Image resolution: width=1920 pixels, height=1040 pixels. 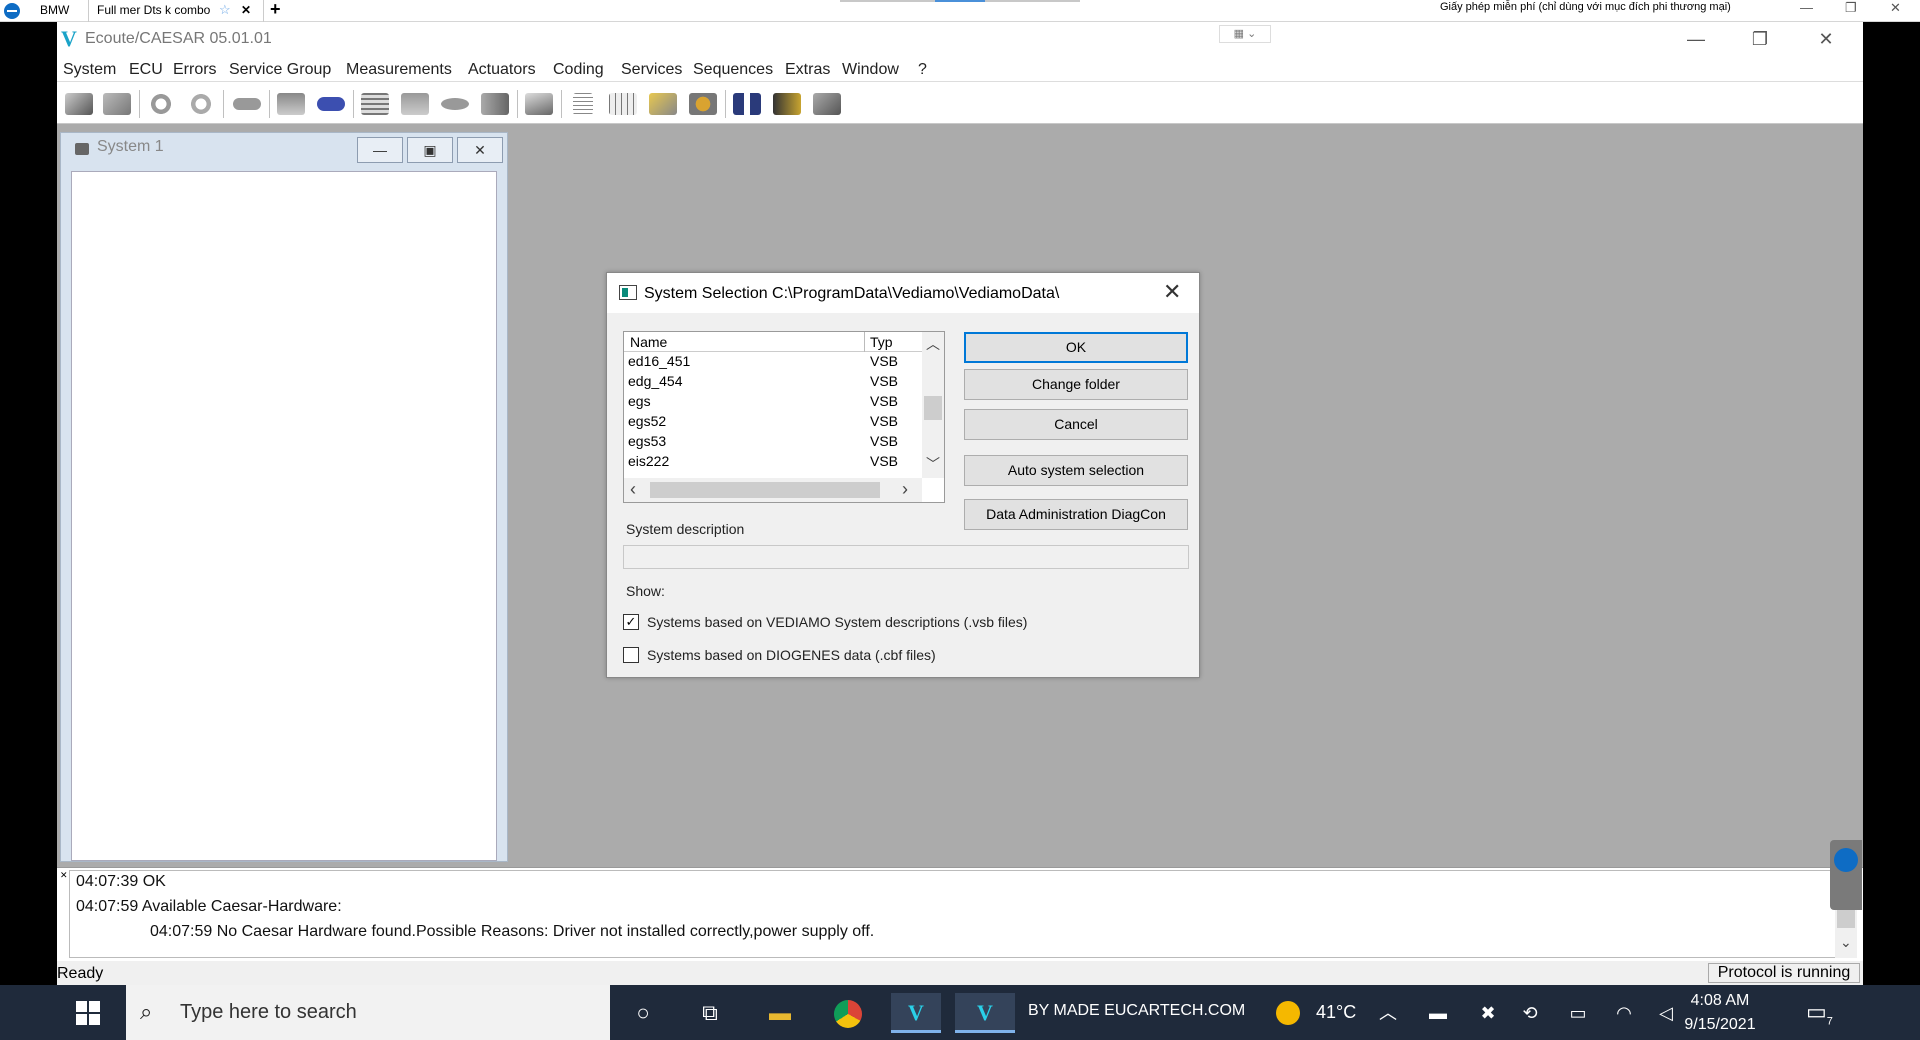 I want to click on column-header-type: Typ, so click(x=881, y=342).